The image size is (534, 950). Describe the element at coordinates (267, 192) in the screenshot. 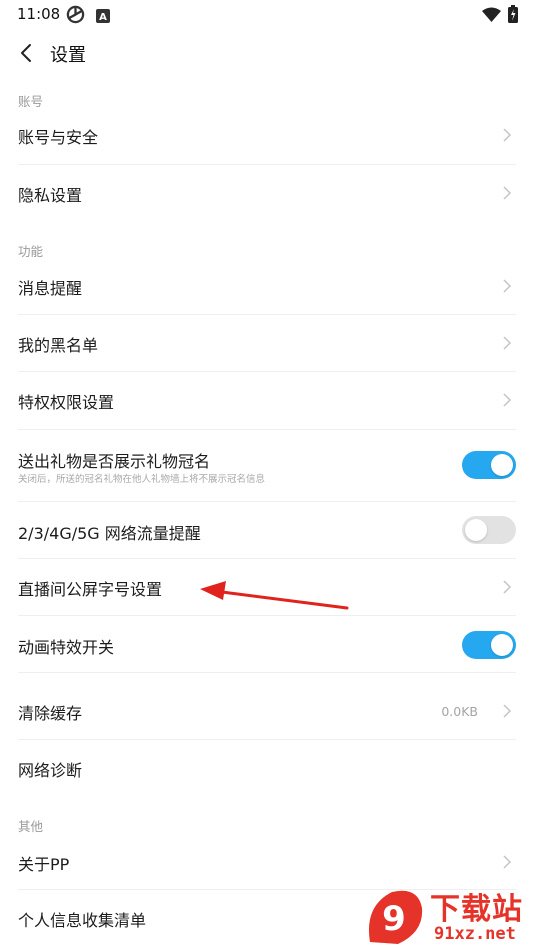

I see `row-privacy-settings: 隐私设置` at that location.